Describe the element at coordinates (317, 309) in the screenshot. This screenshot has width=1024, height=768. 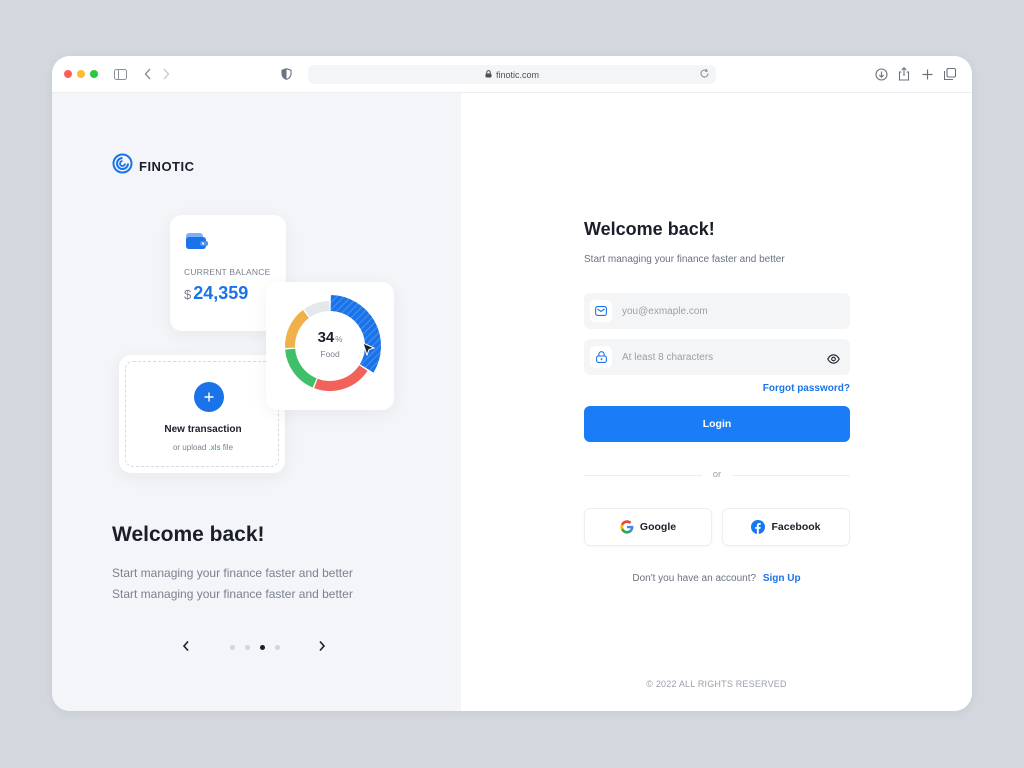
I see `donut-segment-gray` at that location.